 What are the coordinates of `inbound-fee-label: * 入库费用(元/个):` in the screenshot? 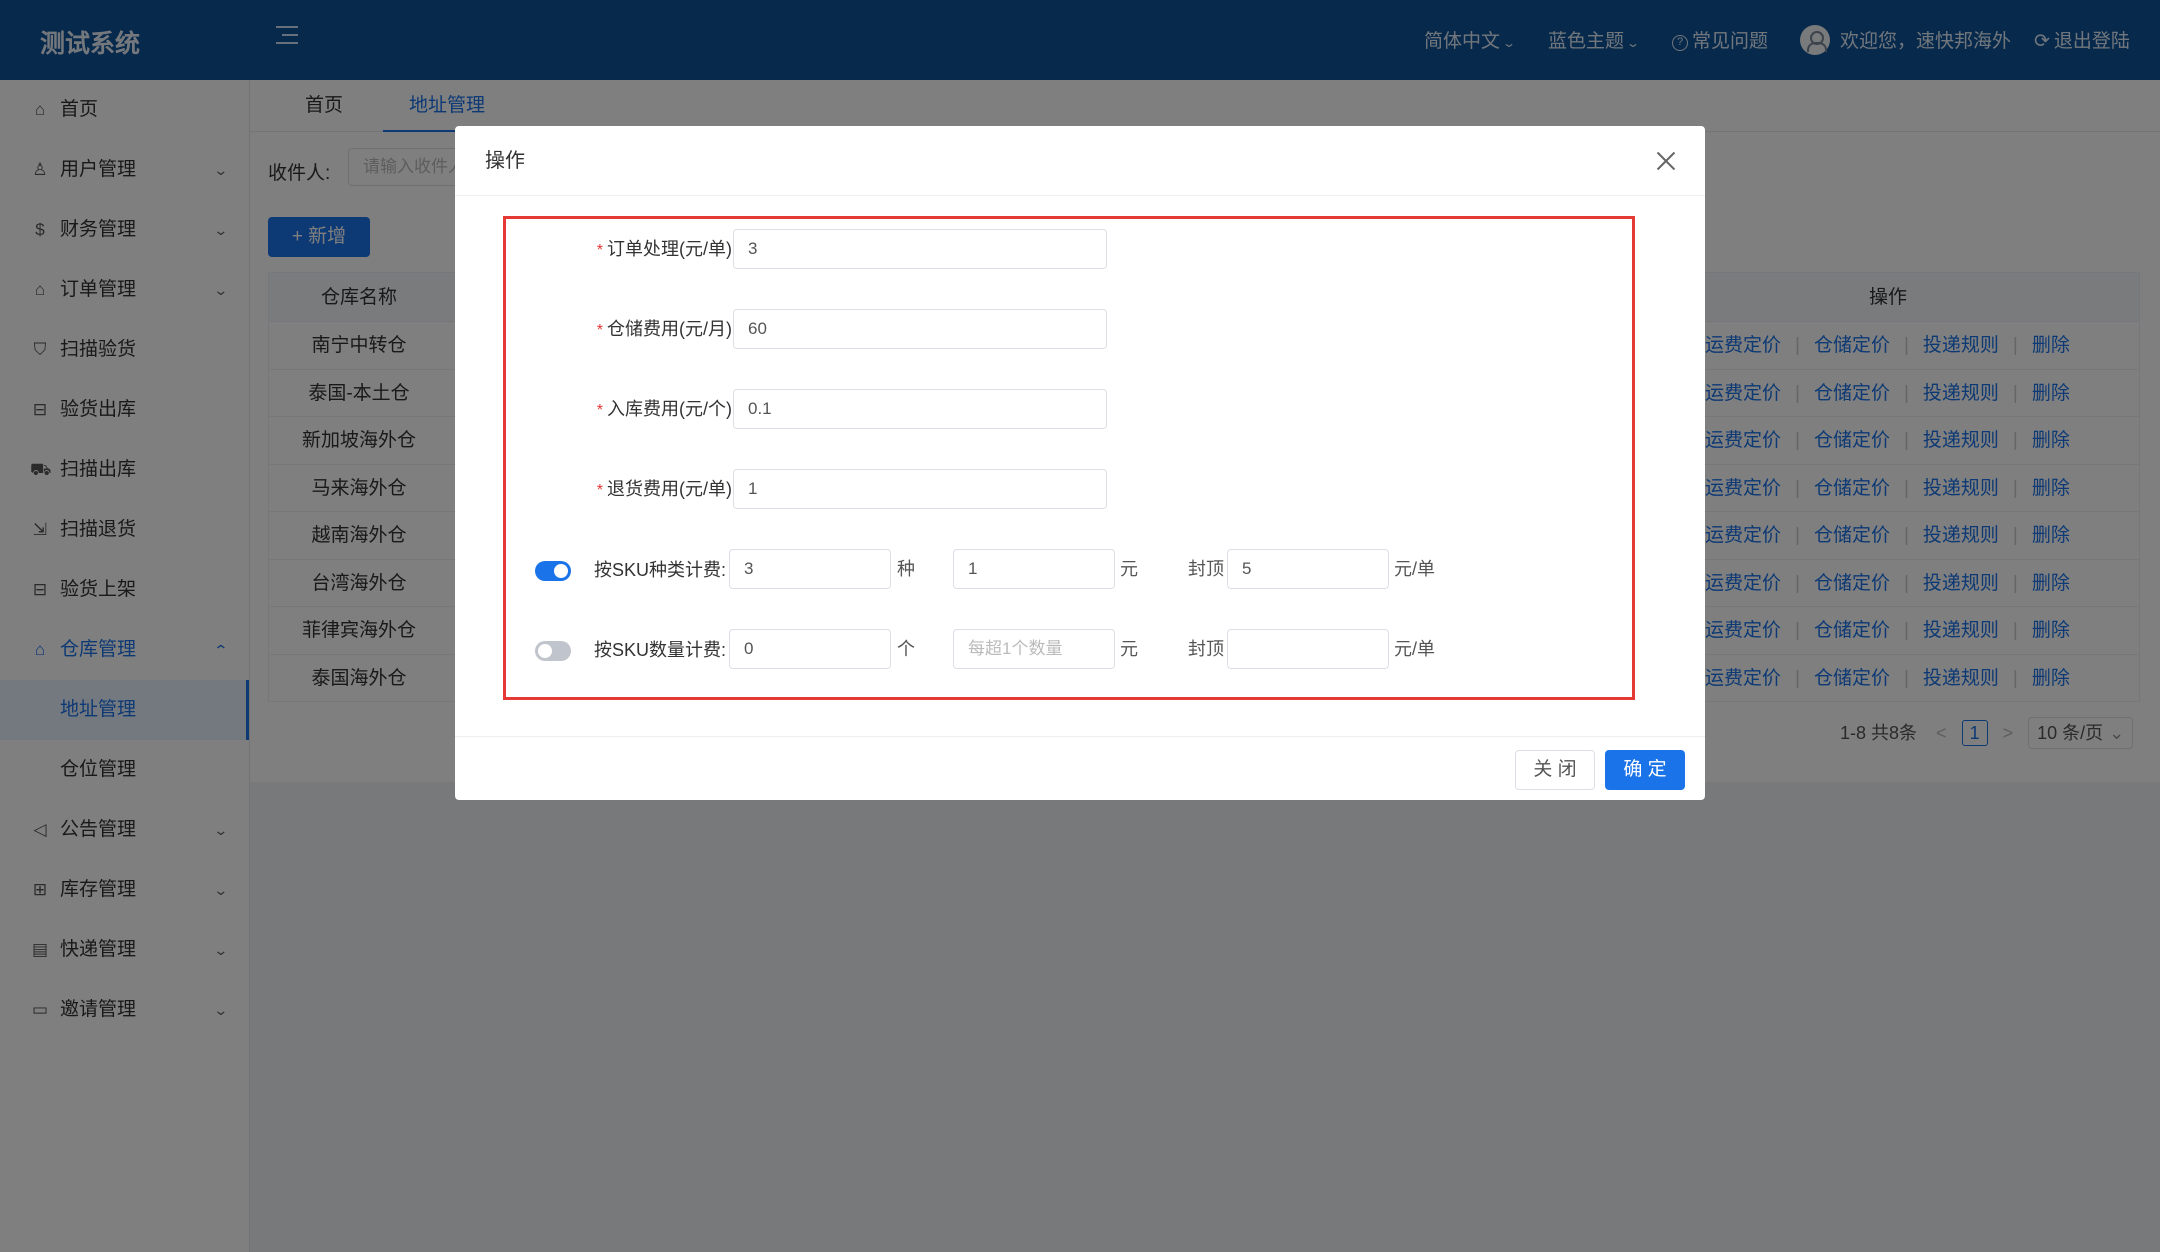 It's located at (667, 410).